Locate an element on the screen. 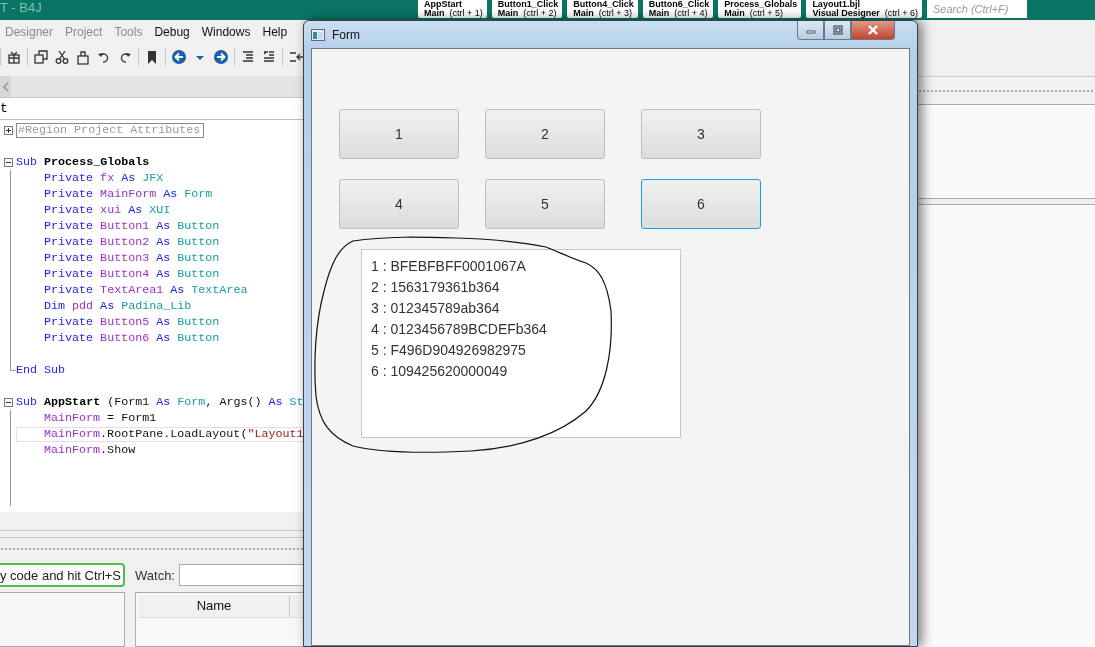 The width and height of the screenshot is (1095, 647). form-button: 5 is located at coordinates (545, 204).